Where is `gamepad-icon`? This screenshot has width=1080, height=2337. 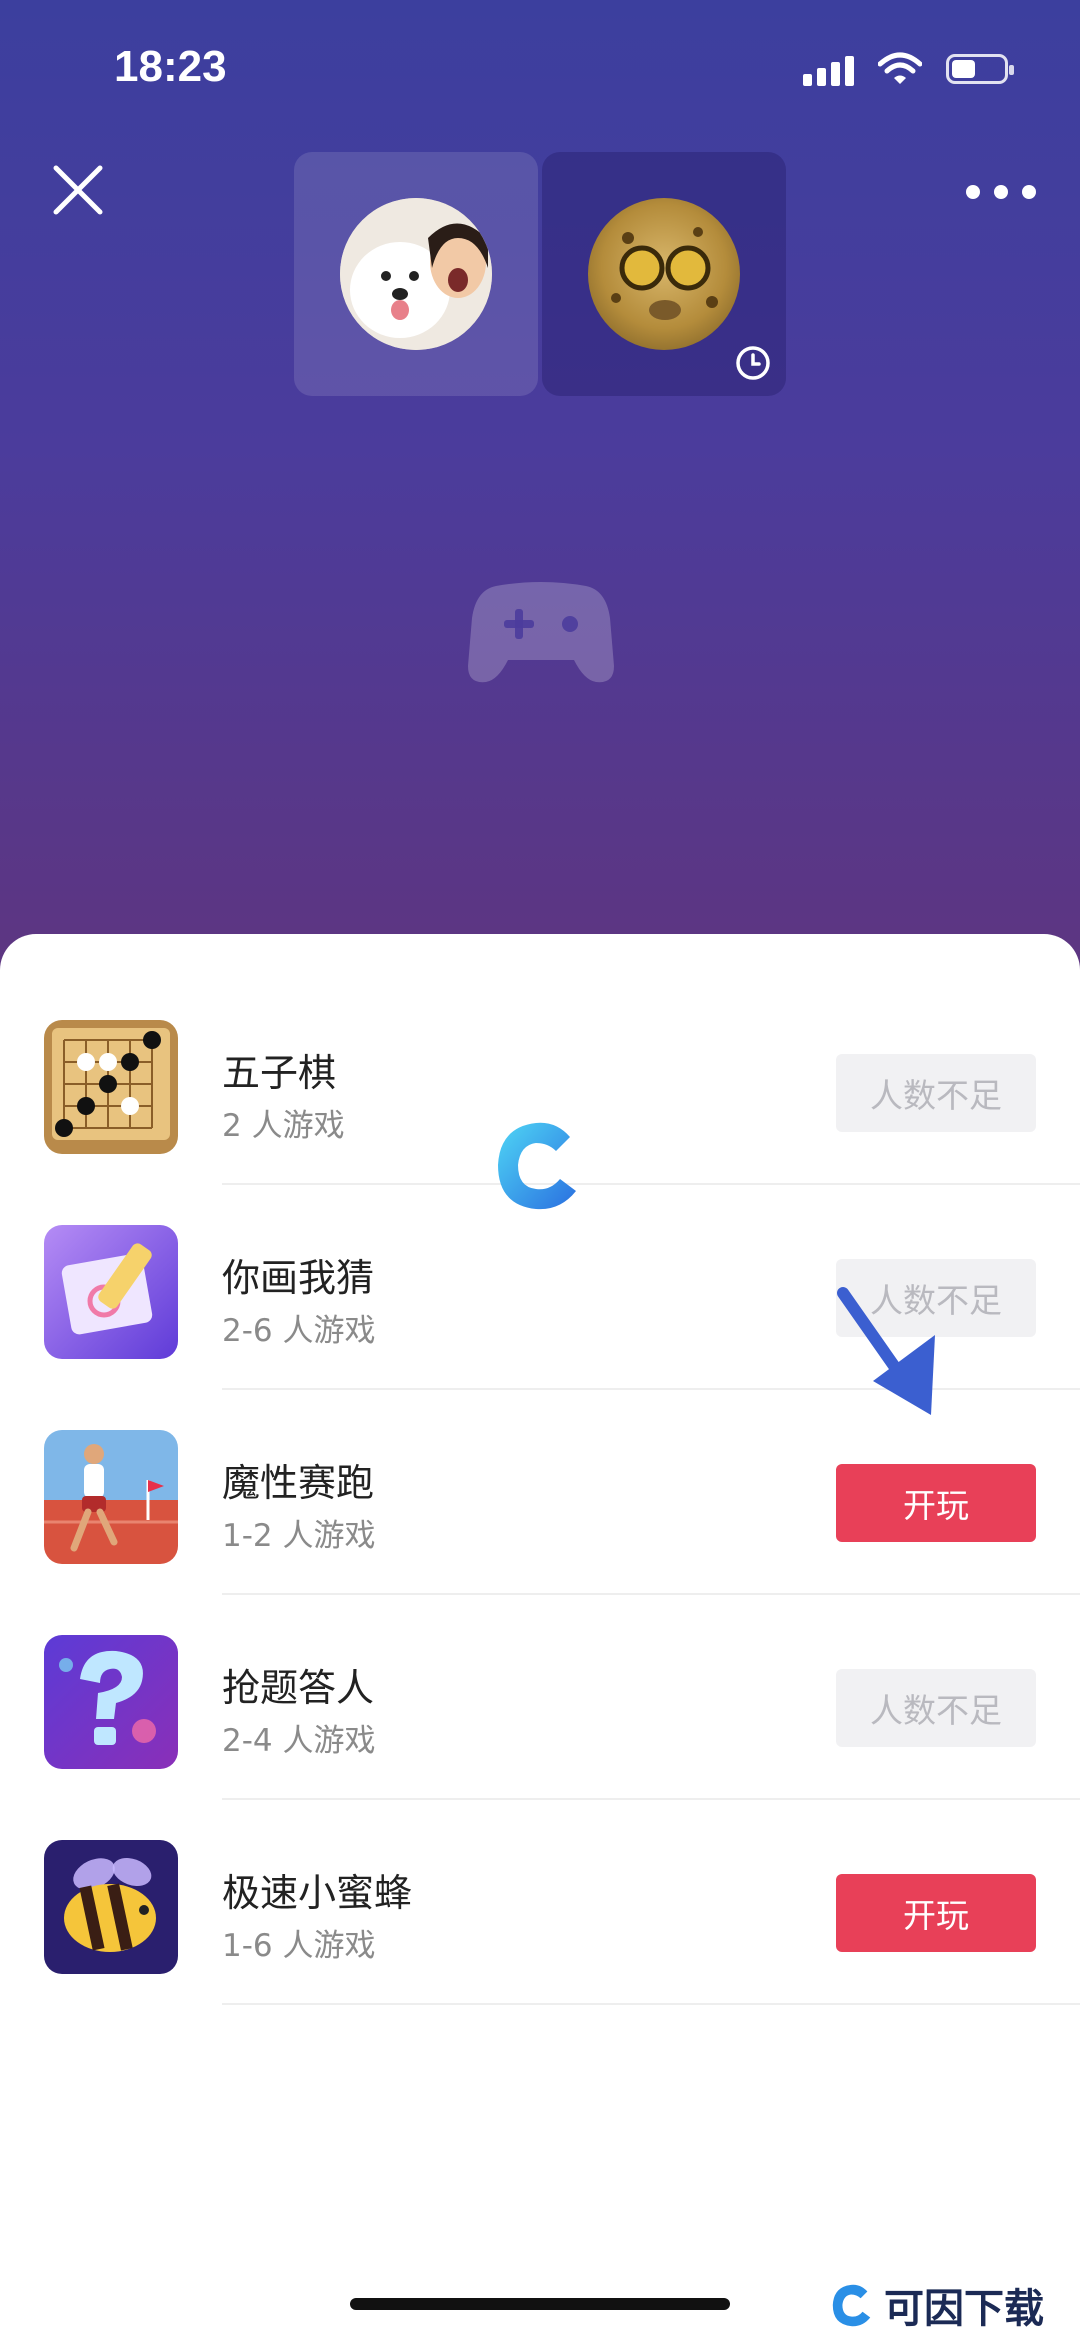 gamepad-icon is located at coordinates (541, 632).